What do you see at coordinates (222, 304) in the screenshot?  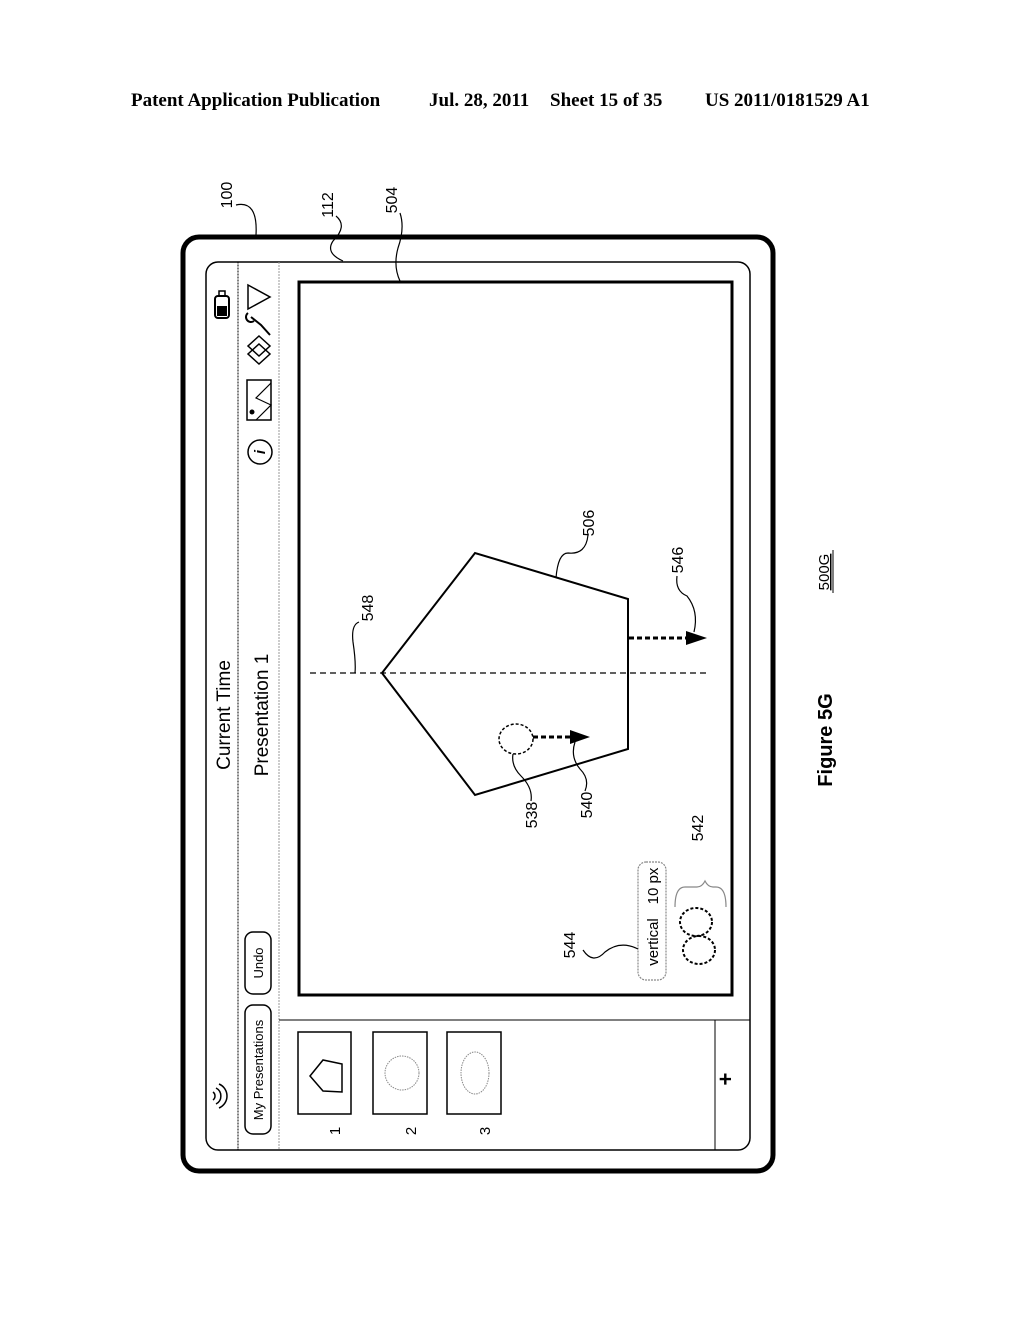 I see `battery-icon` at bounding box center [222, 304].